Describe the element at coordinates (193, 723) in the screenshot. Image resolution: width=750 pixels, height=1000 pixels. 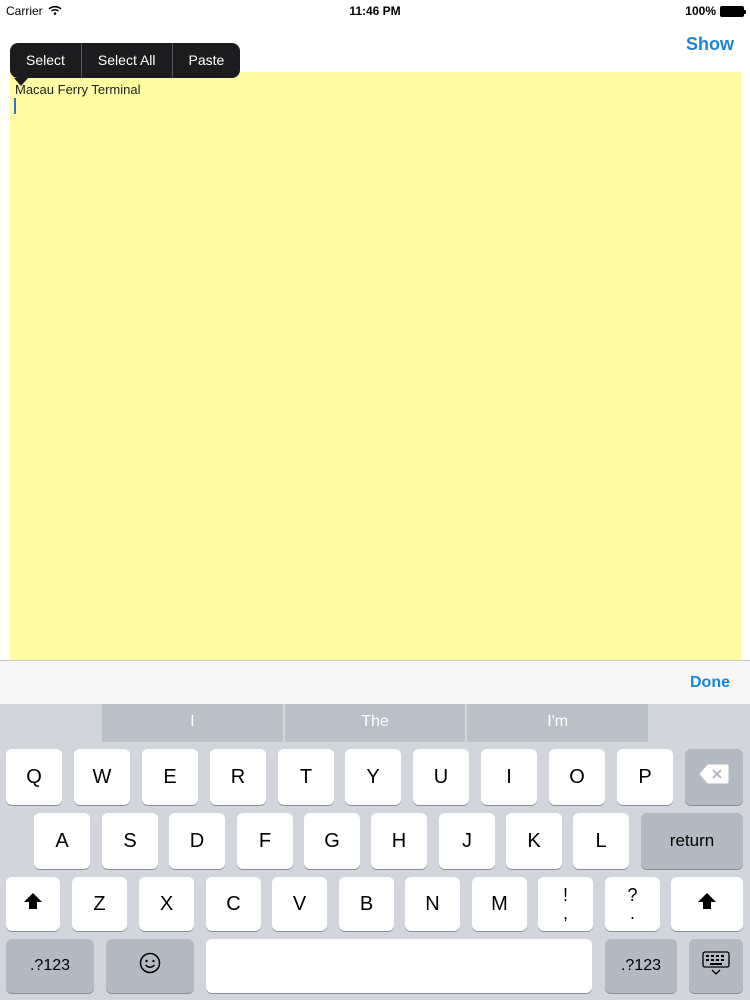
I see `suggestion-item: I` at that location.